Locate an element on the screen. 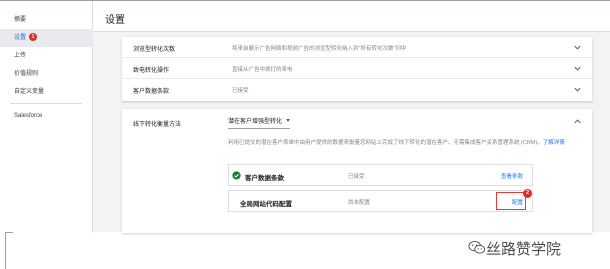 The height and width of the screenshot is (269, 610). setting-value: 将来自展示广告网络和视频广告的浏览型转化纳入到"所有转化次数"列中 is located at coordinates (319, 49).